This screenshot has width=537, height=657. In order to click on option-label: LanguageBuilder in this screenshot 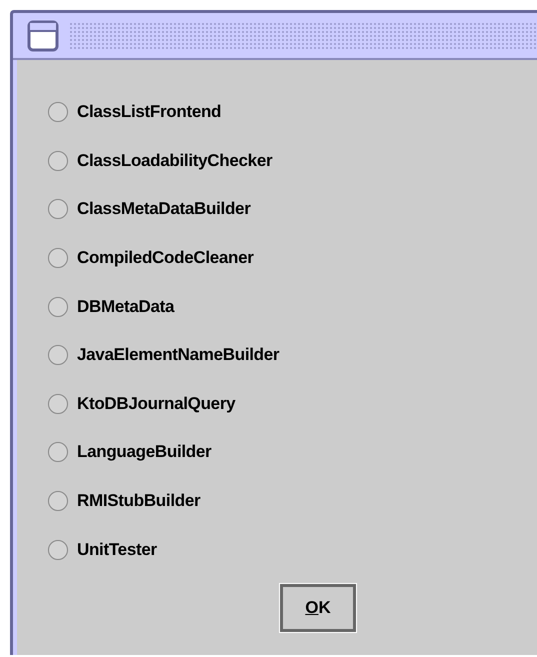, I will do `click(144, 452)`.